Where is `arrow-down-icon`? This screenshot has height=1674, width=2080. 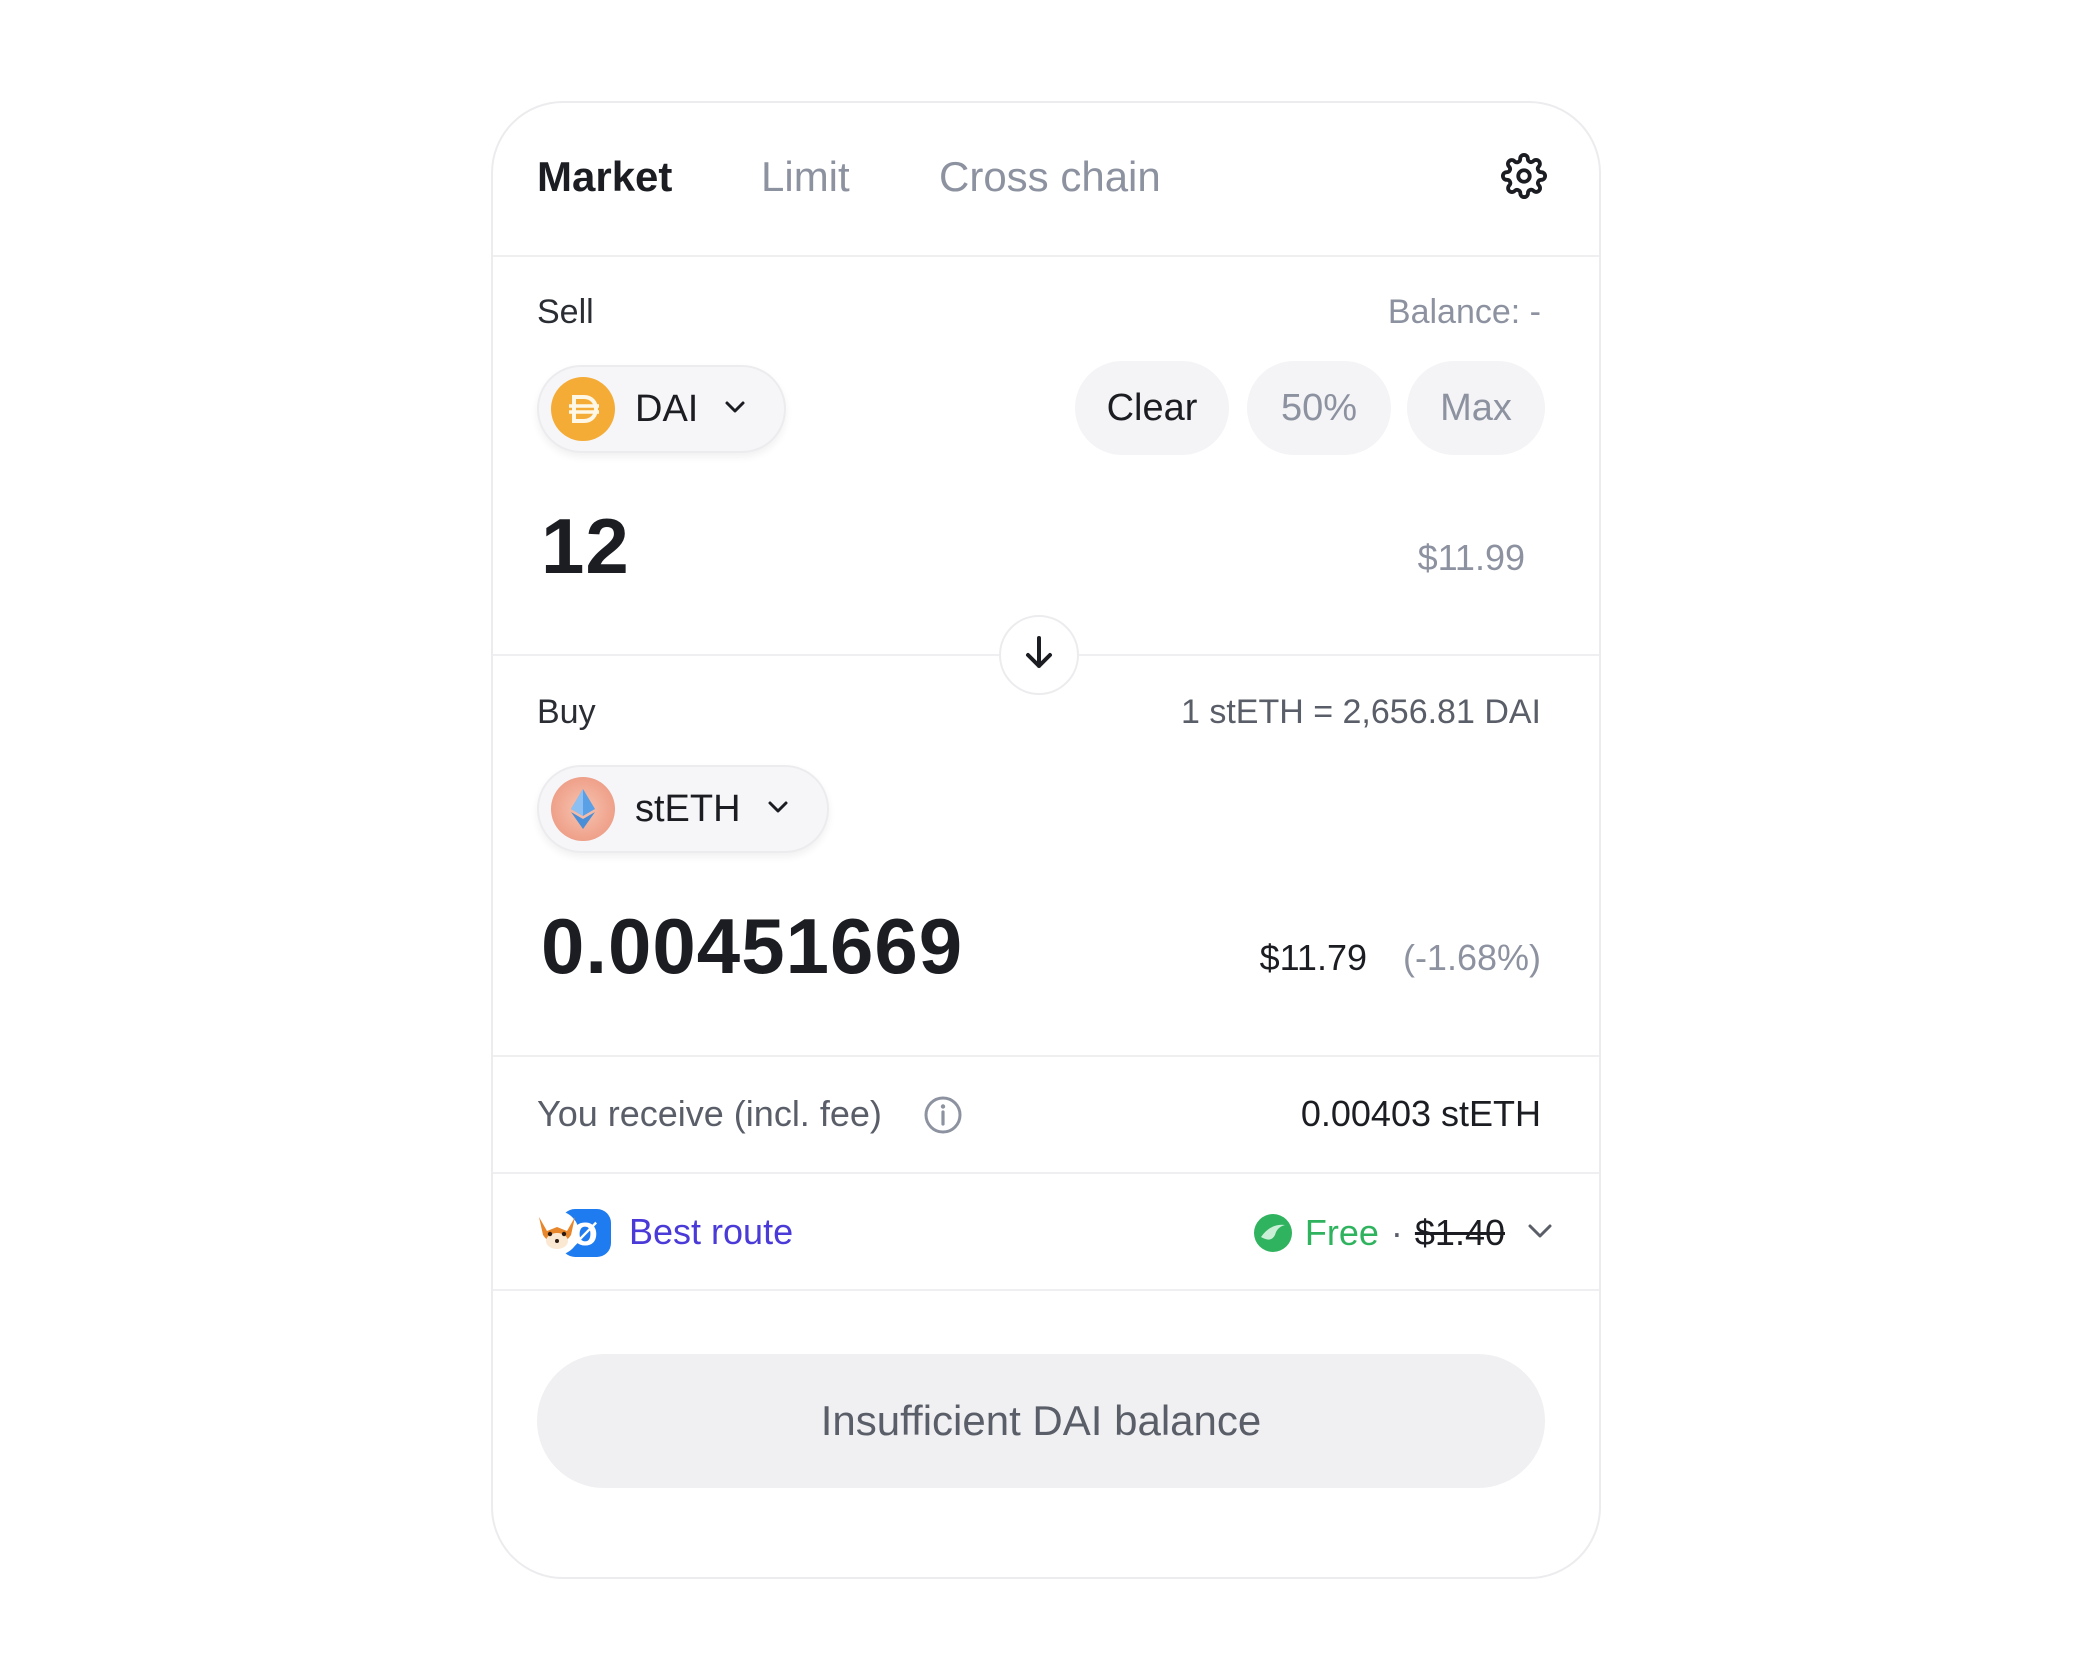 arrow-down-icon is located at coordinates (1039, 655).